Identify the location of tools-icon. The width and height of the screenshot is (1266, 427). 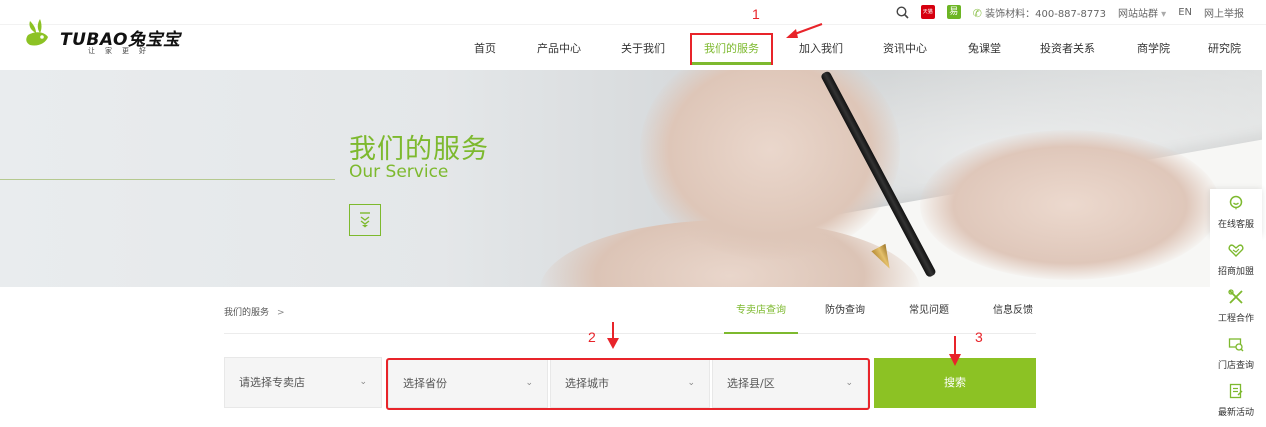
(1236, 298).